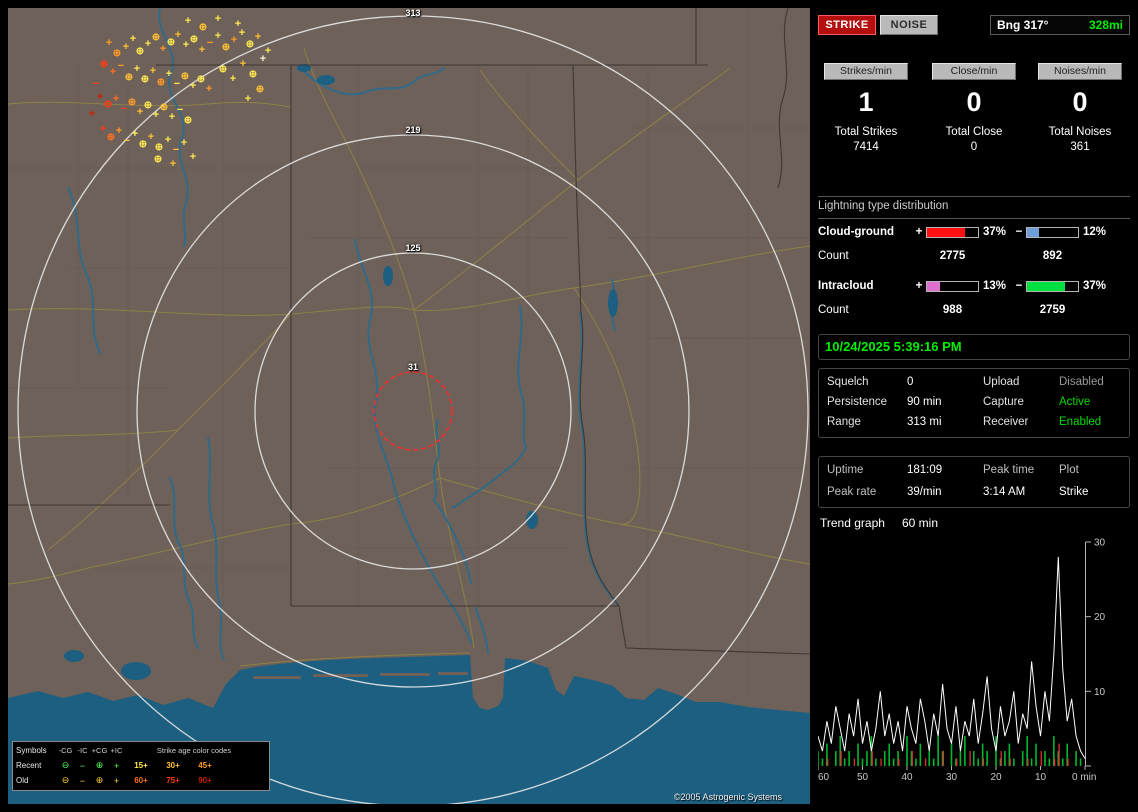 The image size is (1138, 812). Describe the element at coordinates (910, 382) in the screenshot. I see `squelch-value: 0` at that location.